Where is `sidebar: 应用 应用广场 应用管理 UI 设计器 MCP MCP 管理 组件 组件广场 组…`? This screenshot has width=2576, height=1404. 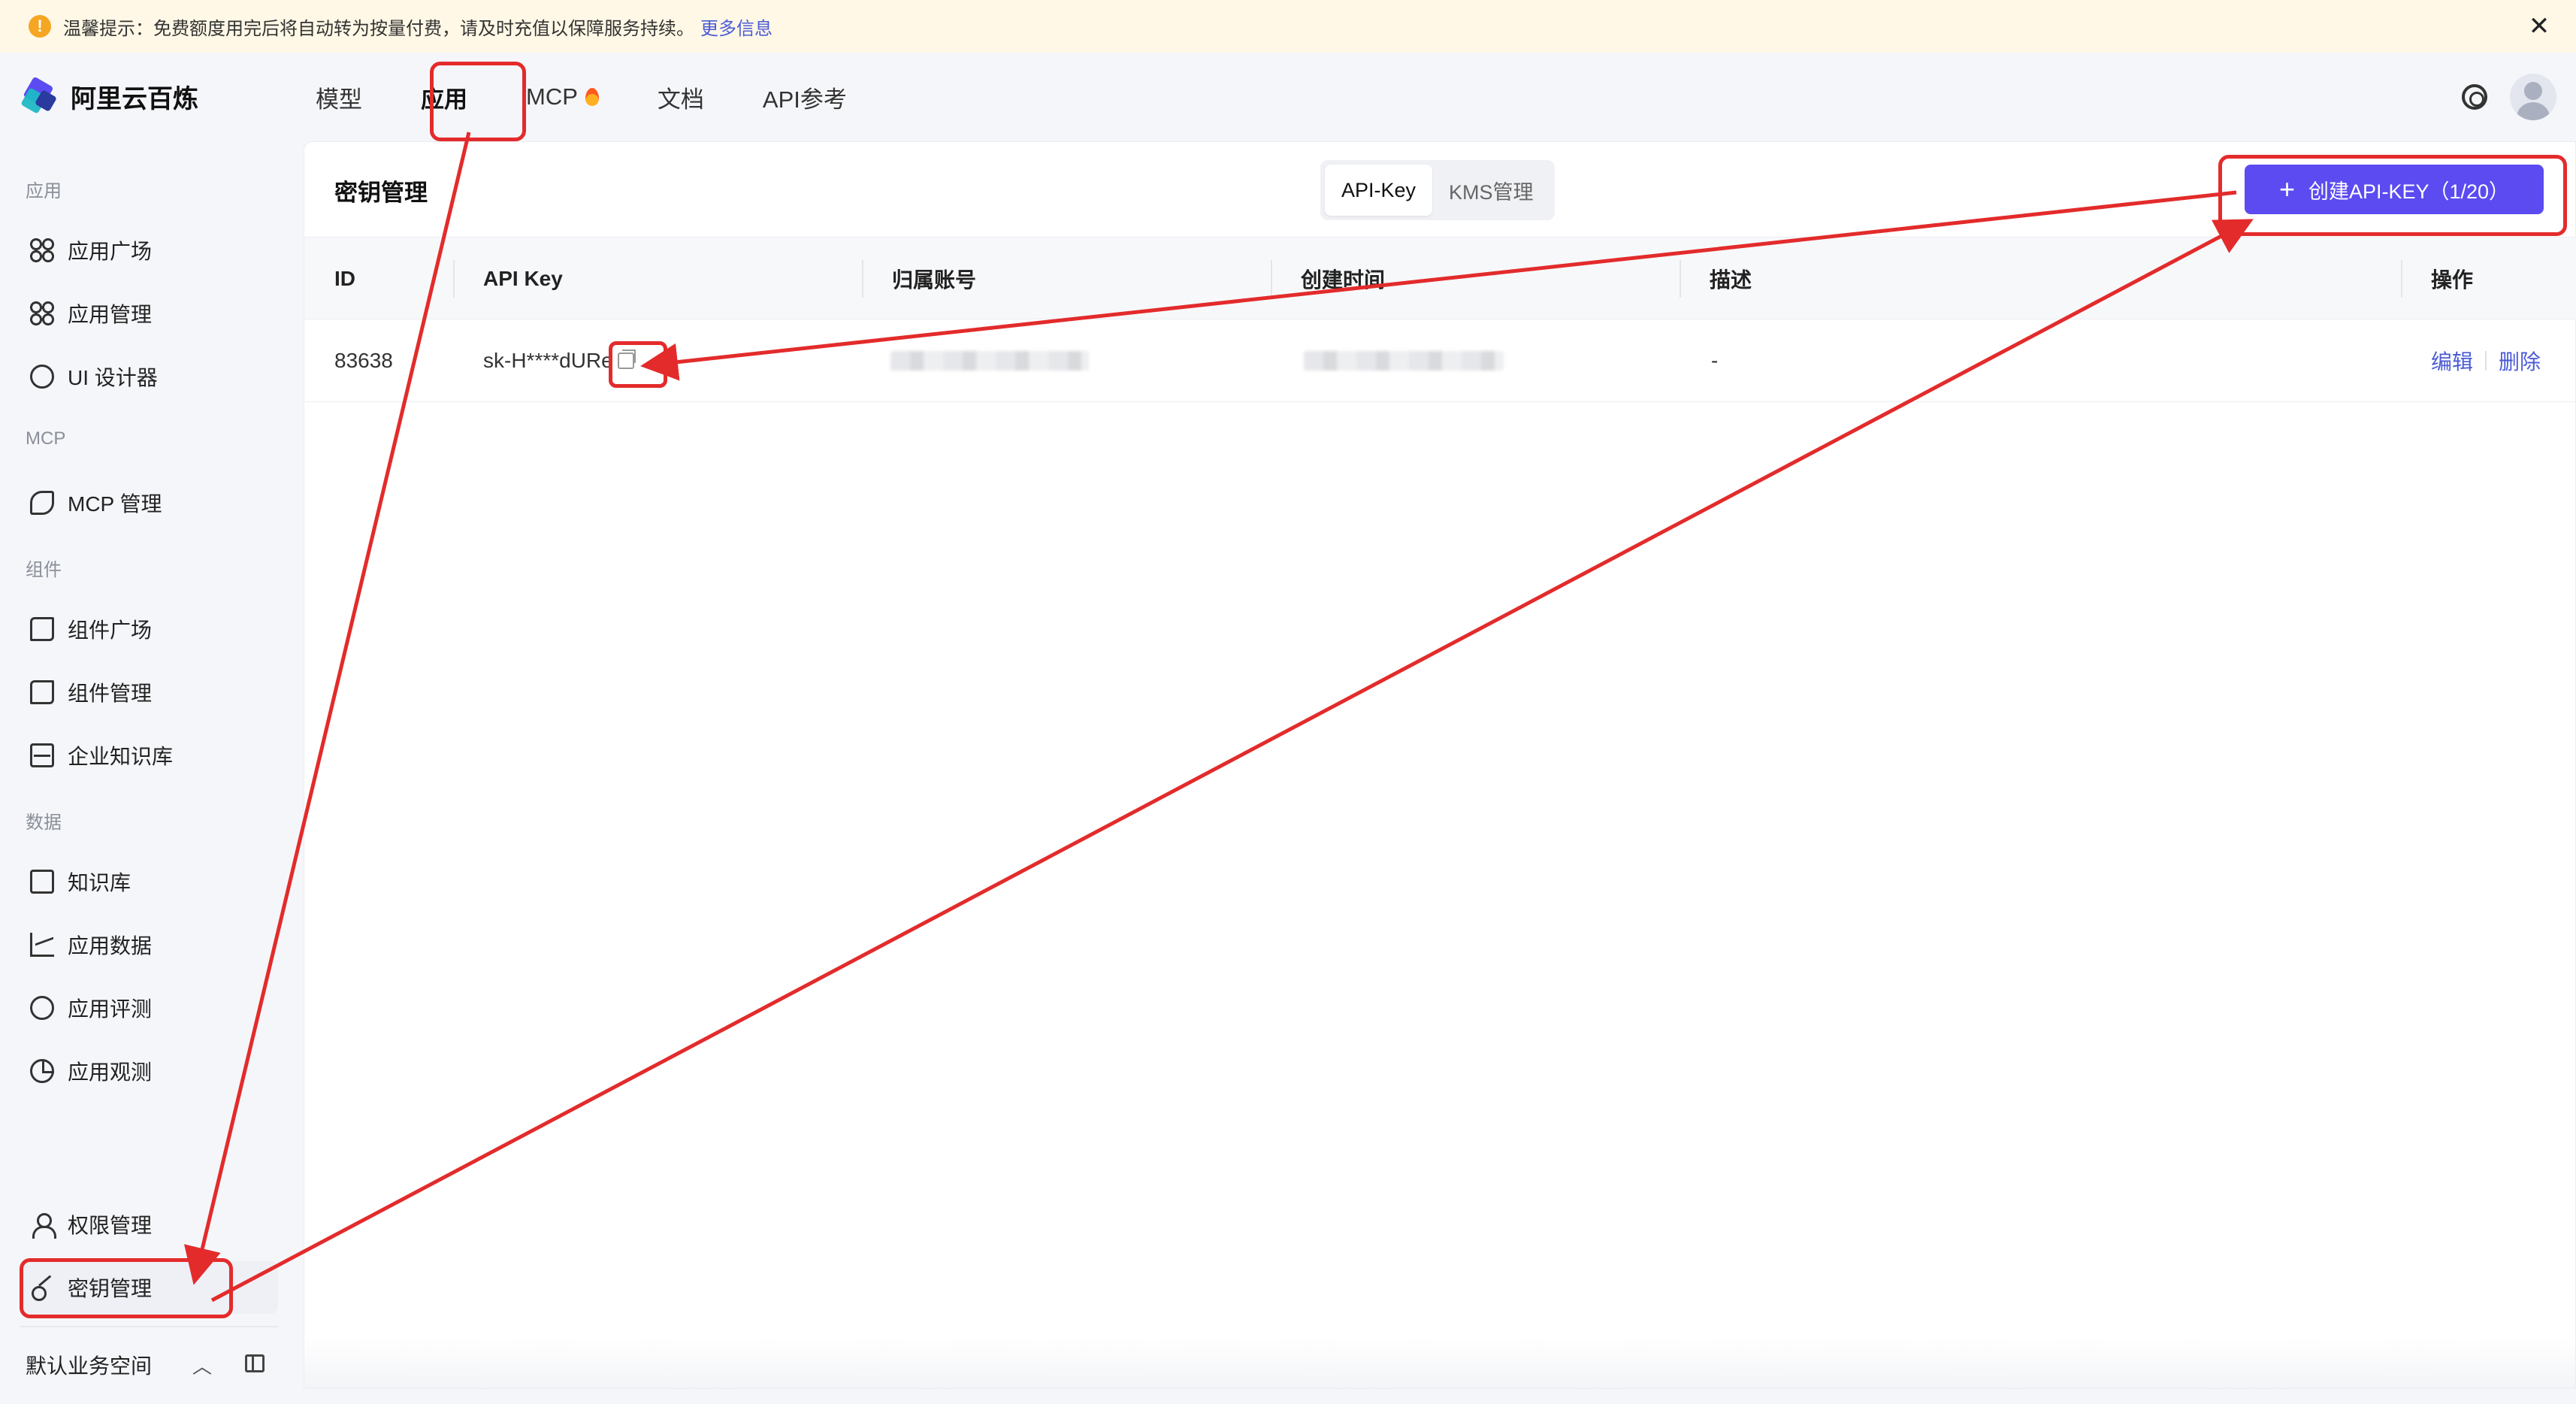
sidebar: 应用 应用广场 应用管理 UI 设计器 MCP MCP 管理 组件 组件广场 组… is located at coordinates (151, 772).